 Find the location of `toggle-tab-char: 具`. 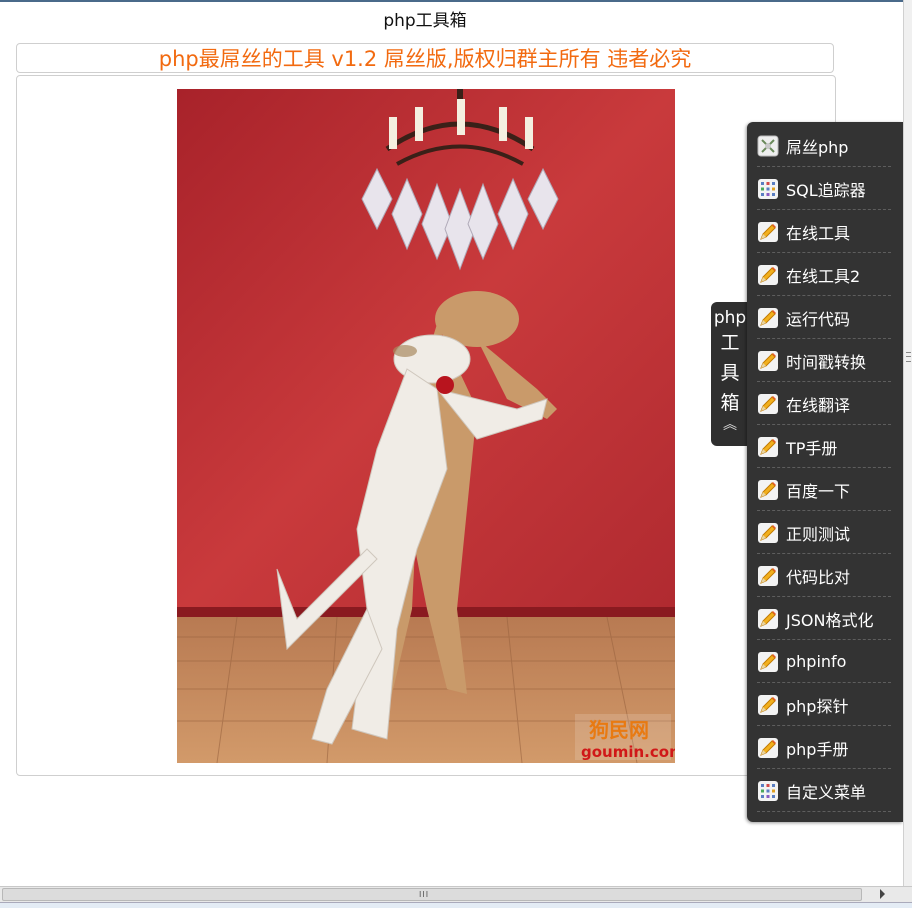

toggle-tab-char: 具 is located at coordinates (730, 373).